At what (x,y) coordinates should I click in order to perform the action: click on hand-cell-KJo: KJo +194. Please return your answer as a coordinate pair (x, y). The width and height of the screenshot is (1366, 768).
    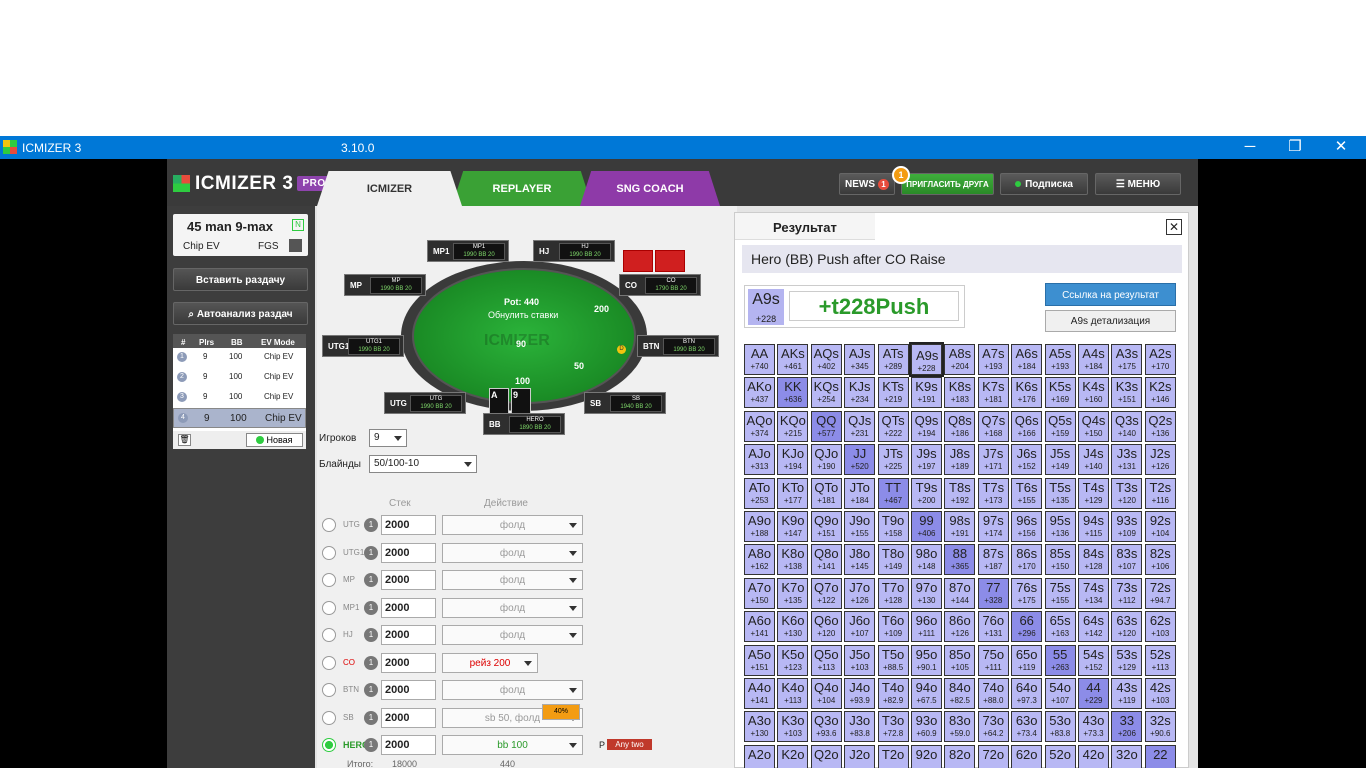
    Looking at the image, I should click on (793, 460).